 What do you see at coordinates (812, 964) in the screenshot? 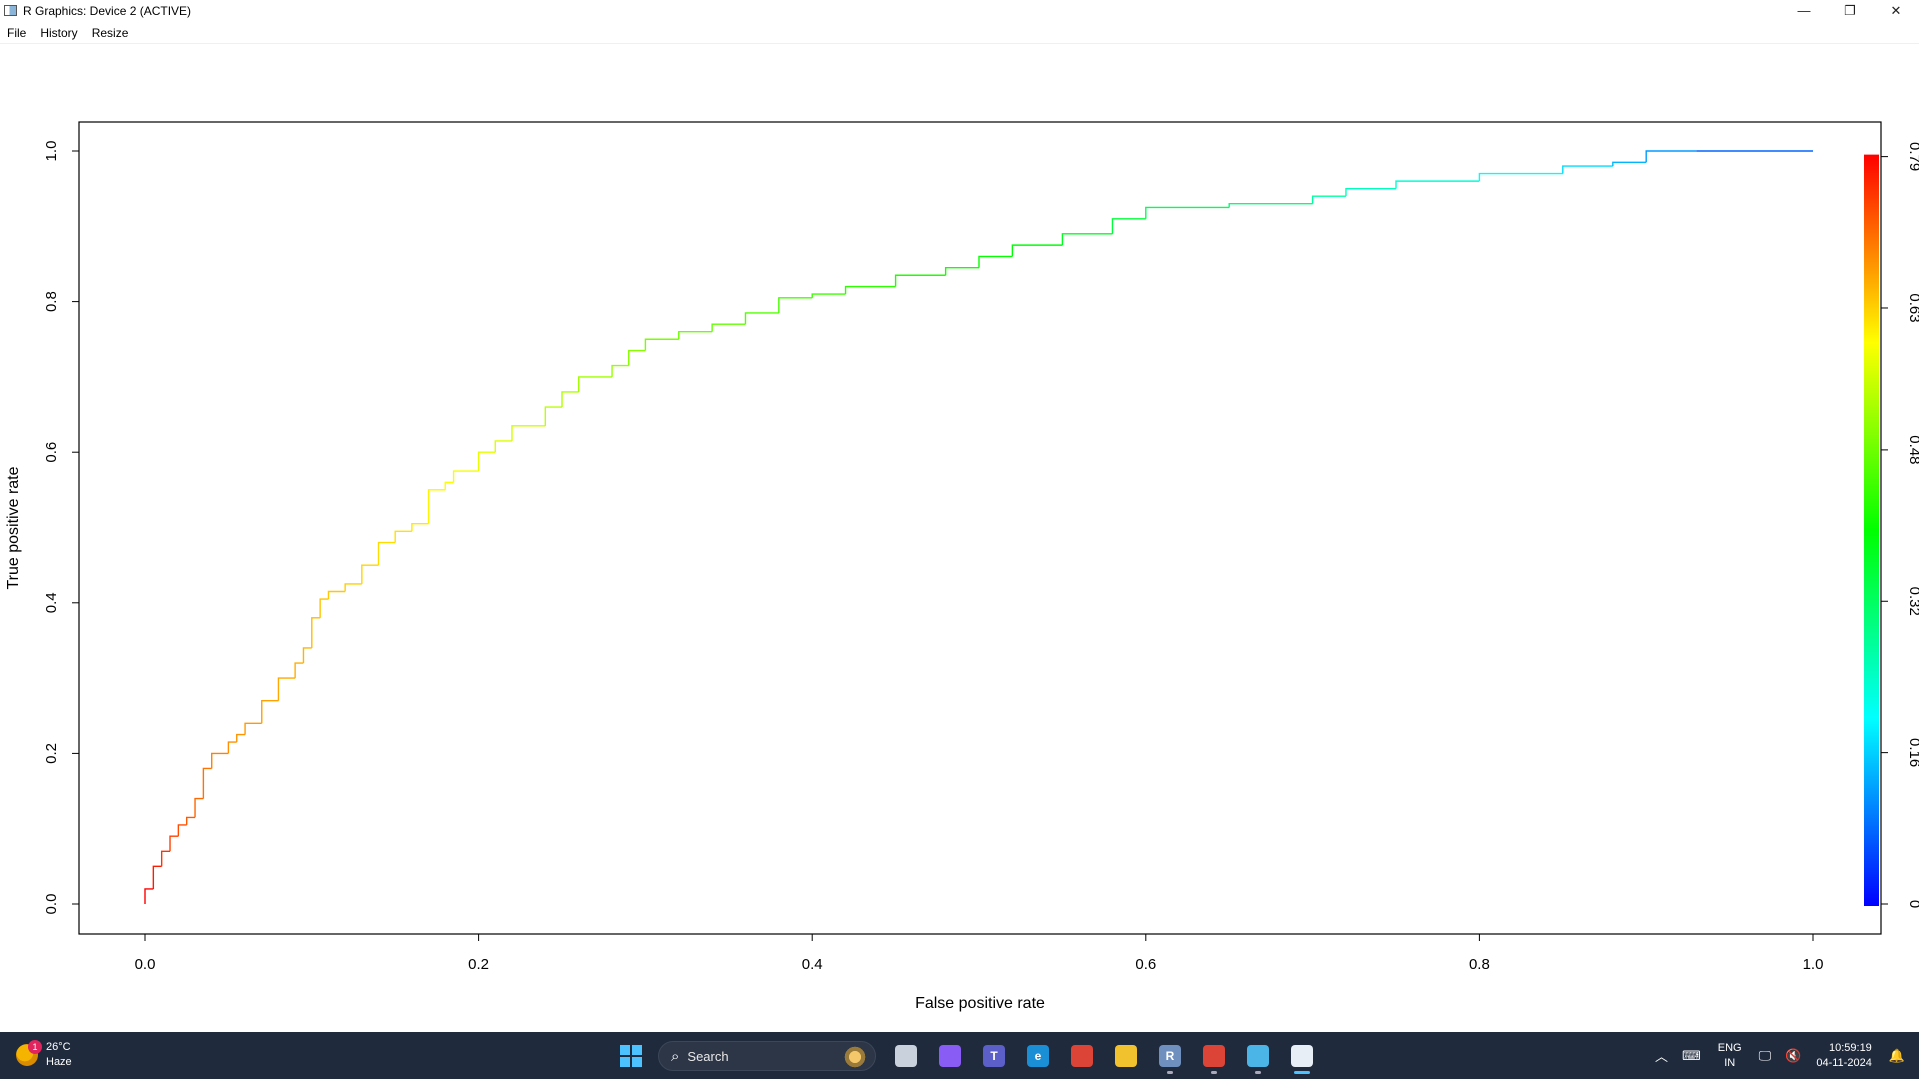
I see `x-tick-label: 0.4` at bounding box center [812, 964].